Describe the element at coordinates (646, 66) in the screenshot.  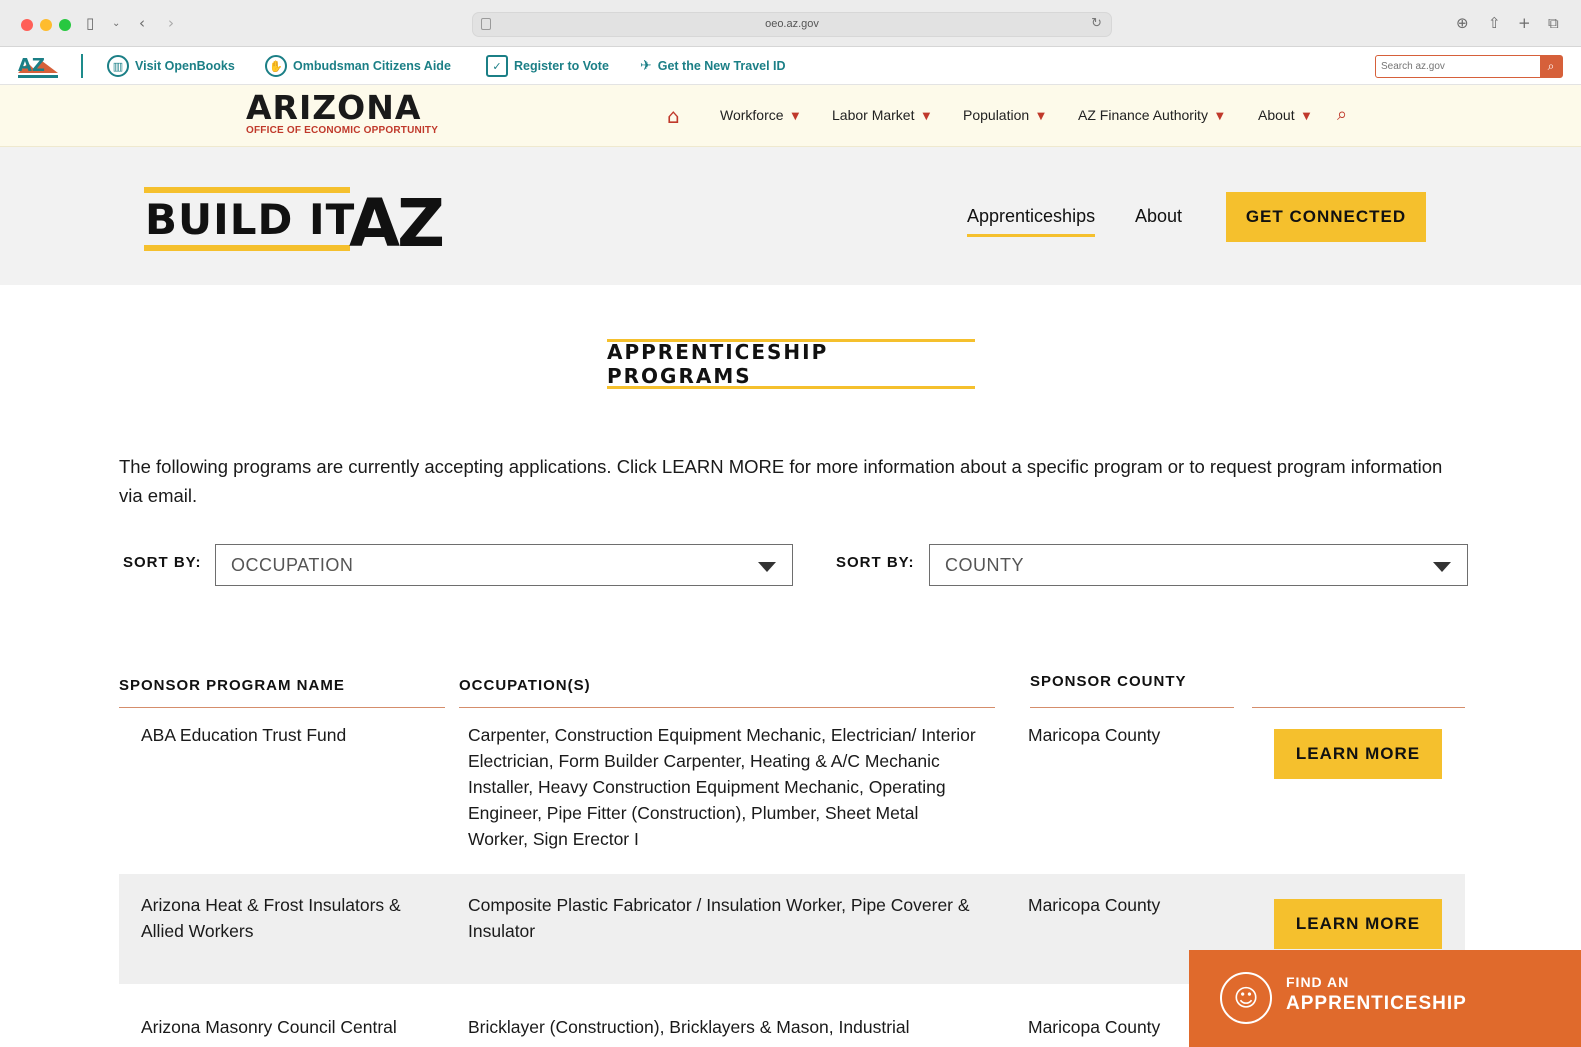
I see `plane-icon: ✈` at that location.